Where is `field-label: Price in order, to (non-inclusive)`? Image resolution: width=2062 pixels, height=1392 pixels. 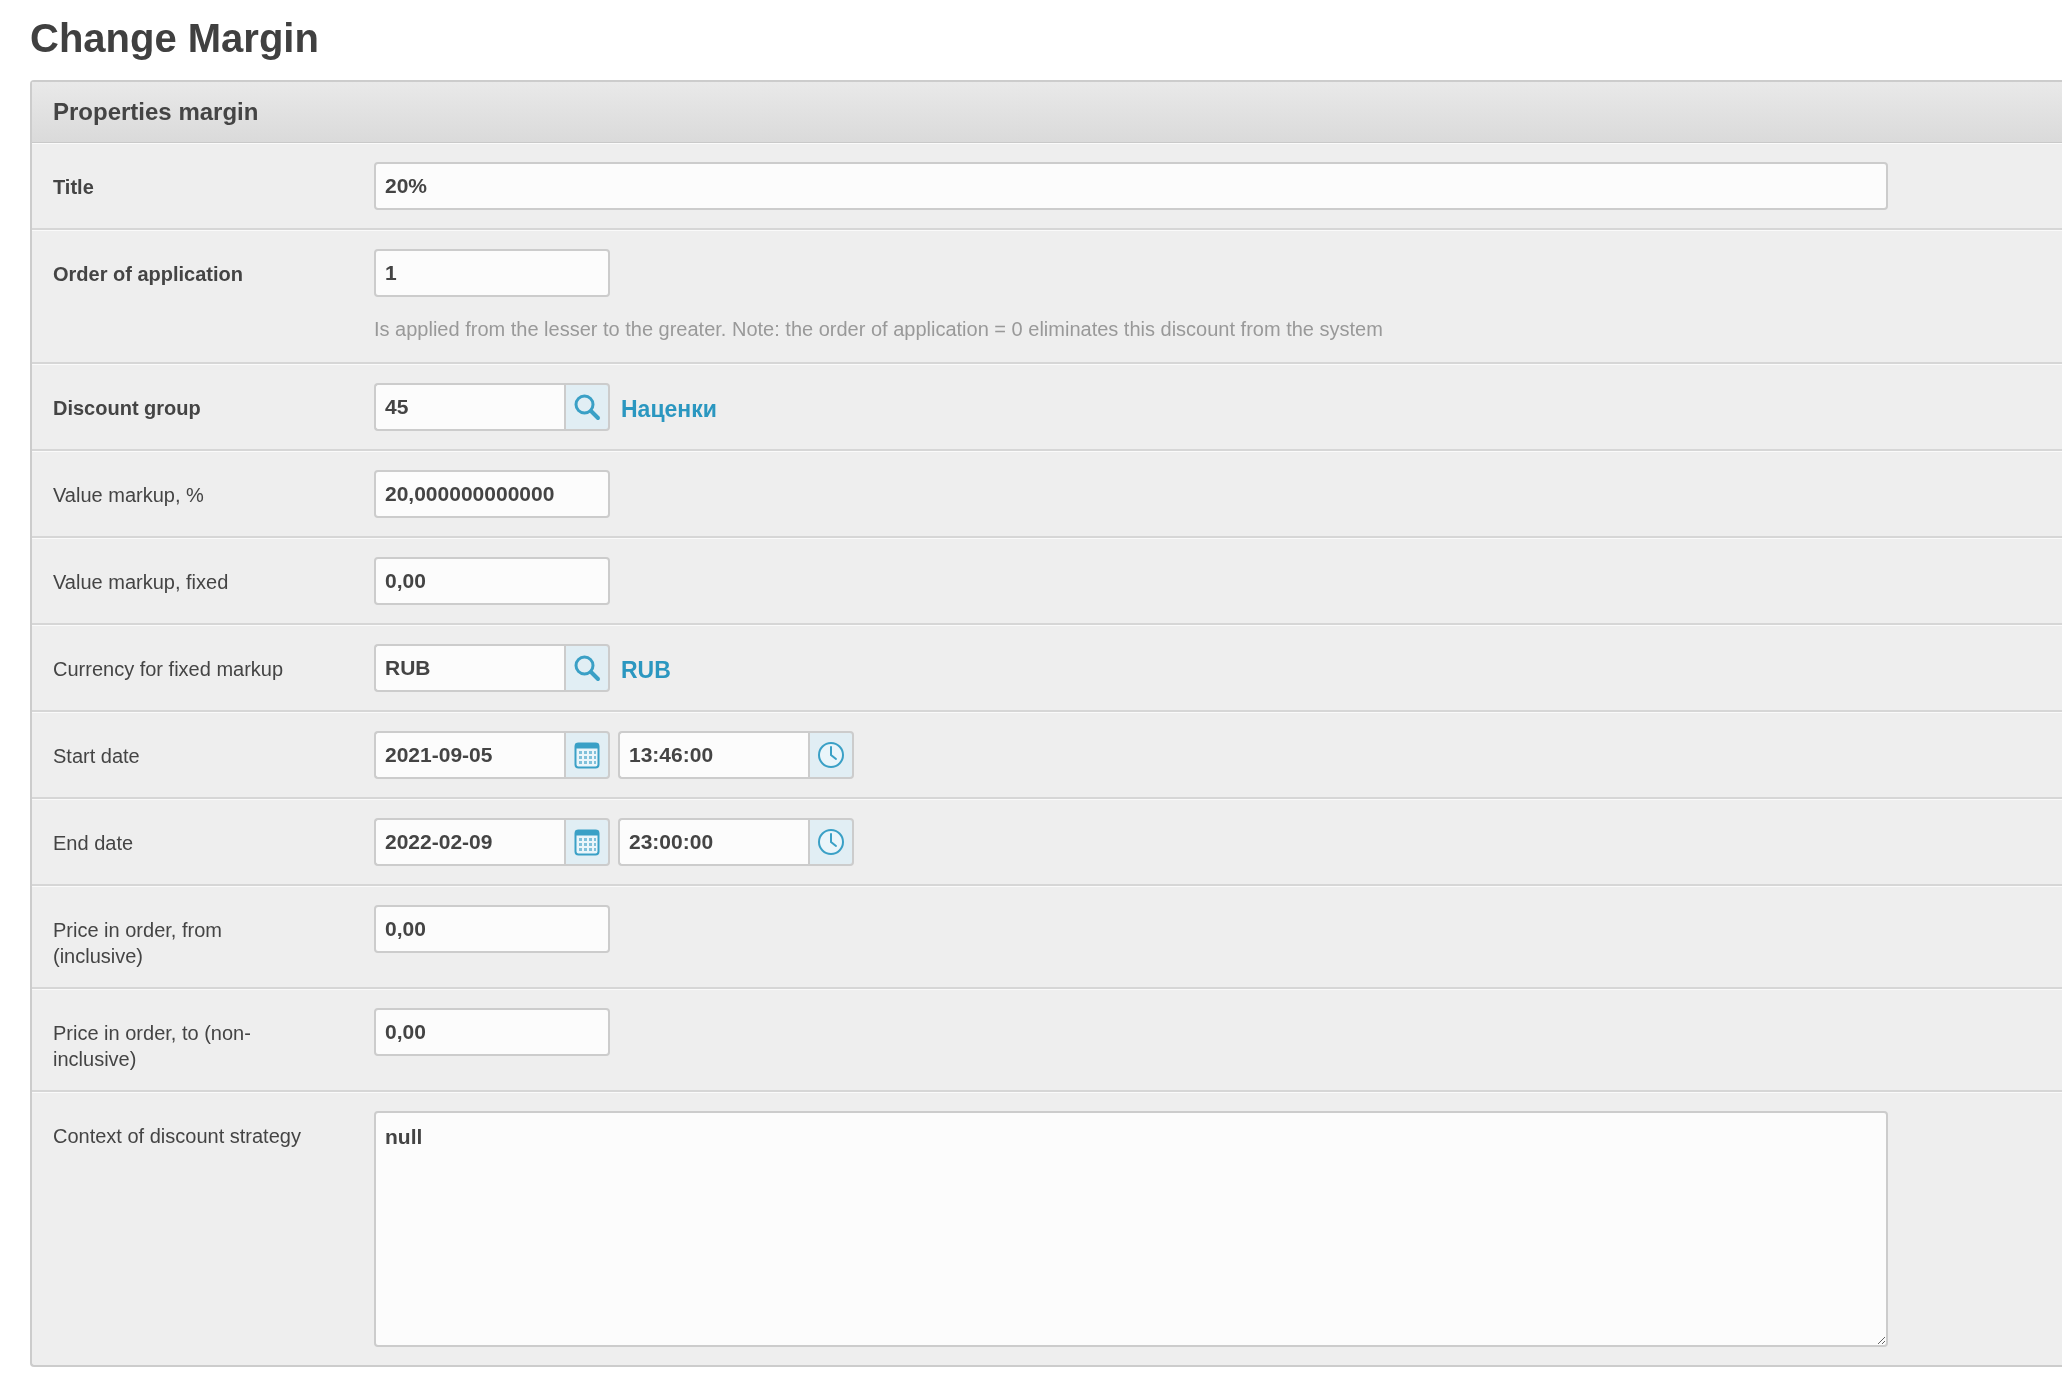 field-label: Price in order, to (non-inclusive) is located at coordinates (152, 1046).